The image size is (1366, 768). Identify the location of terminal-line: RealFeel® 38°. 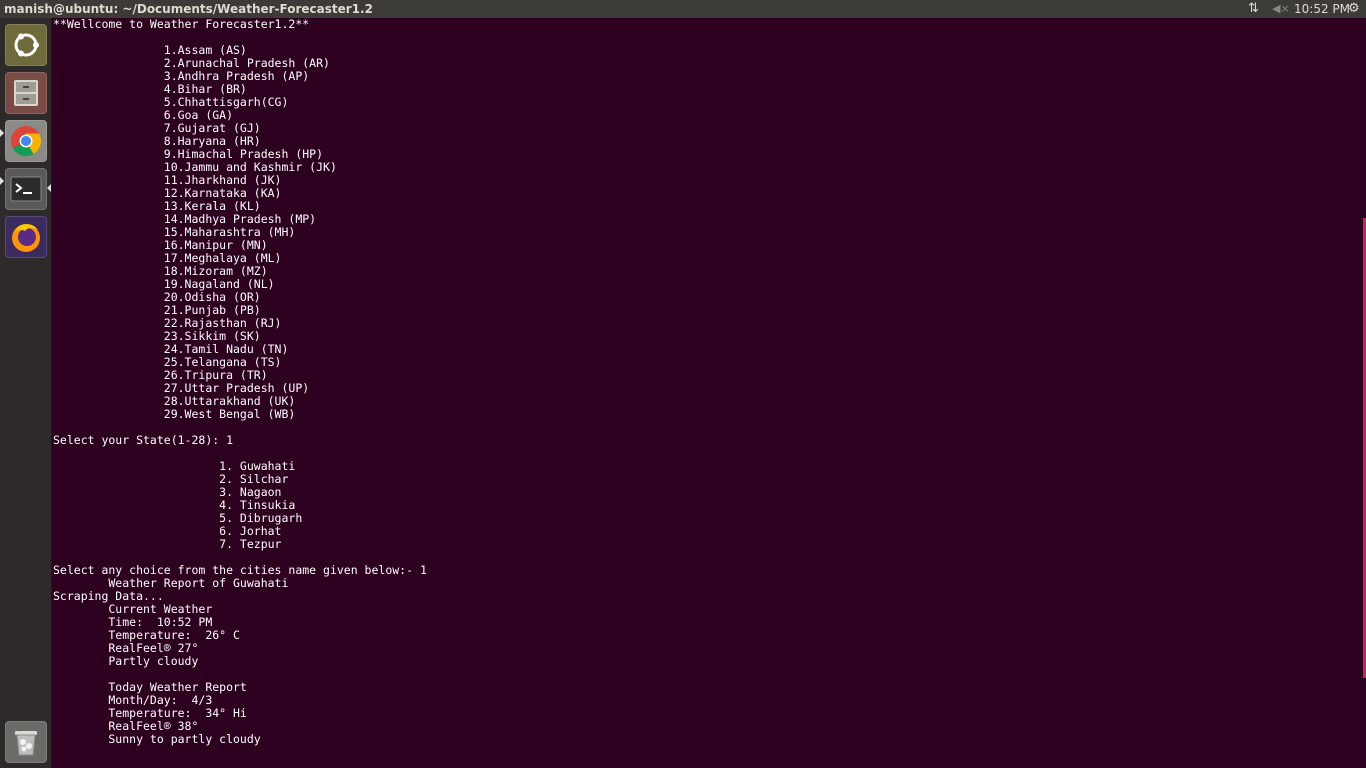
(126, 726).